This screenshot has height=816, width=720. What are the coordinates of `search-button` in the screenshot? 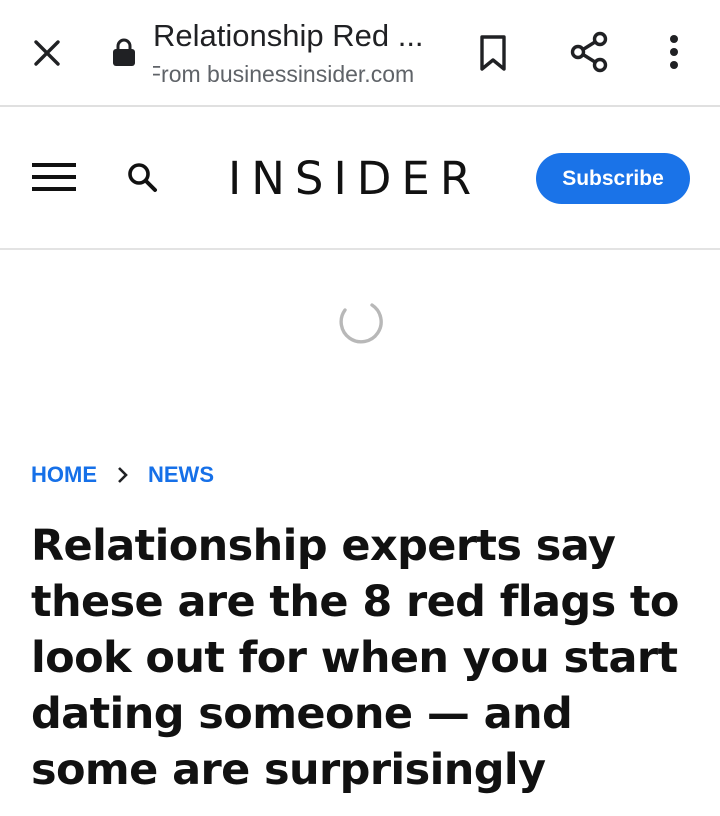 It's located at (142, 177).